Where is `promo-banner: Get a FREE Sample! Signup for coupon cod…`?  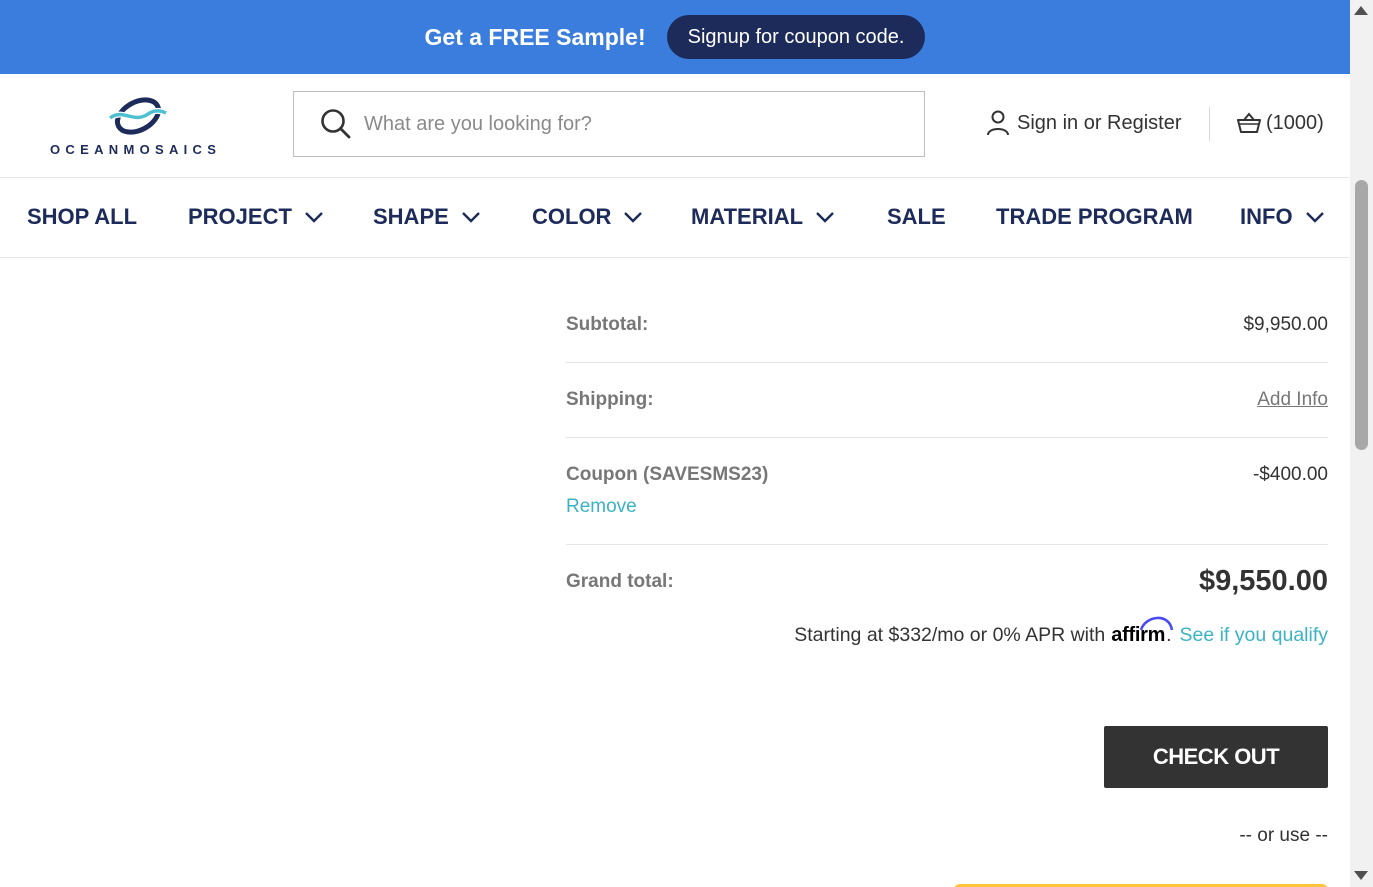
promo-banner: Get a FREE Sample! Signup for coupon cod… is located at coordinates (675, 37).